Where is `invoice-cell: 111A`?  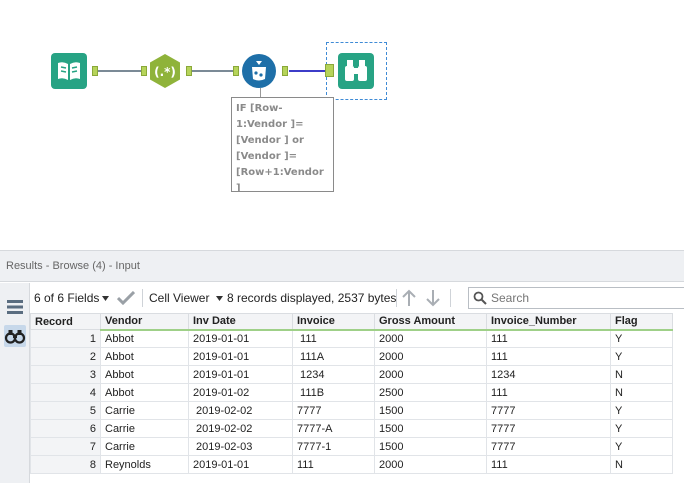 invoice-cell: 111A is located at coordinates (333, 356).